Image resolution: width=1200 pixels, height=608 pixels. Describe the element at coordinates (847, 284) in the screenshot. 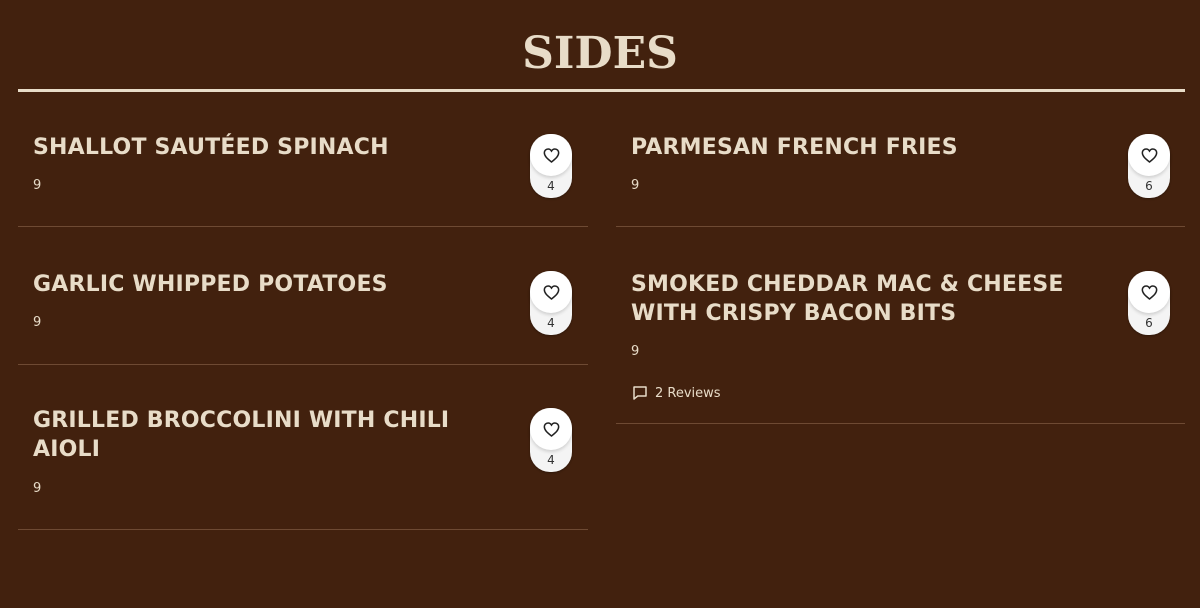

I see `menu-item-name-line: SMOKED CHEDDAR MAC & CHEESE` at that location.